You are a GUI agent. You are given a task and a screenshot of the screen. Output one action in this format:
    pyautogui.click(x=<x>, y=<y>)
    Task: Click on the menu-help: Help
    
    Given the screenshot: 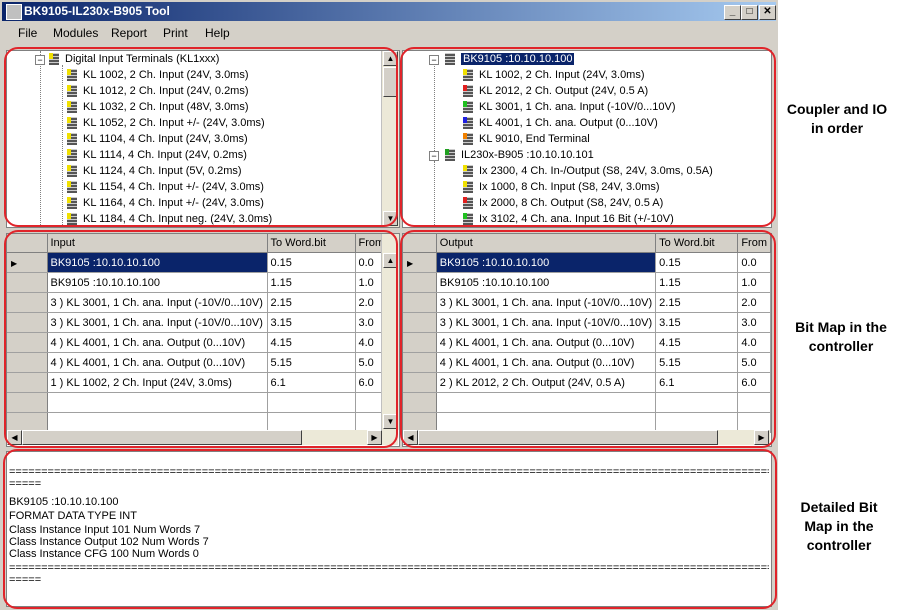 What is the action you would take?
    pyautogui.click(x=217, y=33)
    